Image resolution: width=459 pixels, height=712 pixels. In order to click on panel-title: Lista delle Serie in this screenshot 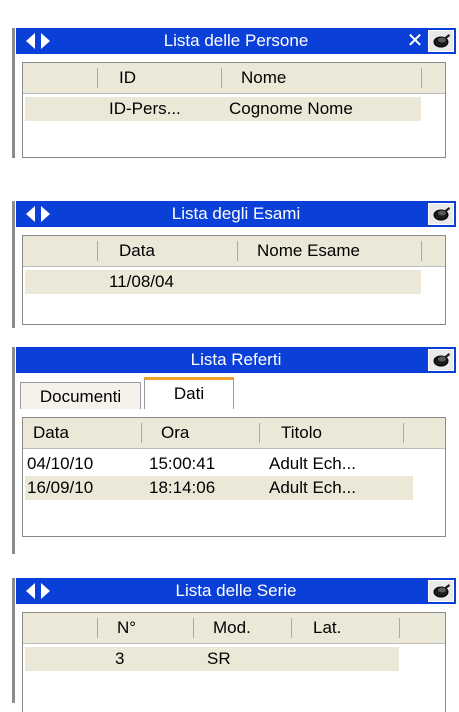, I will do `click(236, 590)`.